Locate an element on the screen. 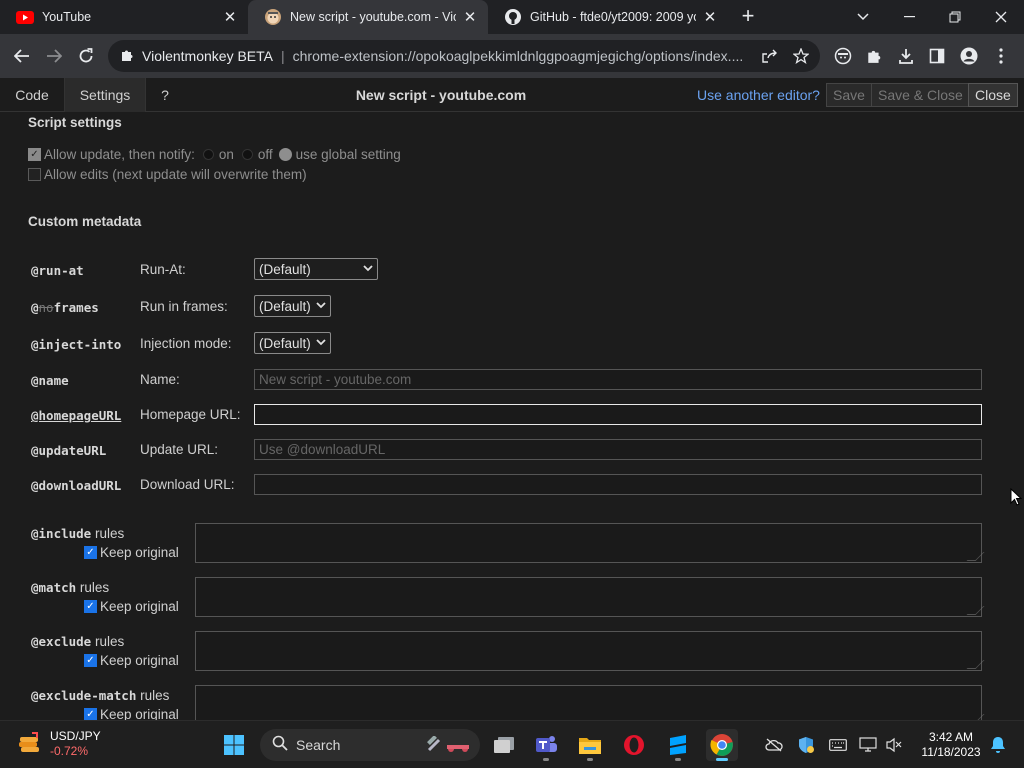 This screenshot has width=1024, height=768. roblox-studio-app is located at coordinates (678, 745).